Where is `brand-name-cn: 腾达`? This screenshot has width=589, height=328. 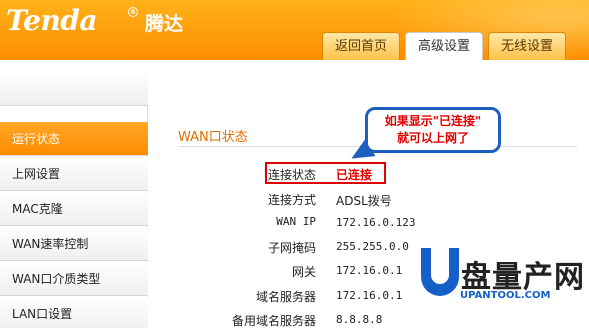
brand-name-cn: 腾达 is located at coordinates (164, 24).